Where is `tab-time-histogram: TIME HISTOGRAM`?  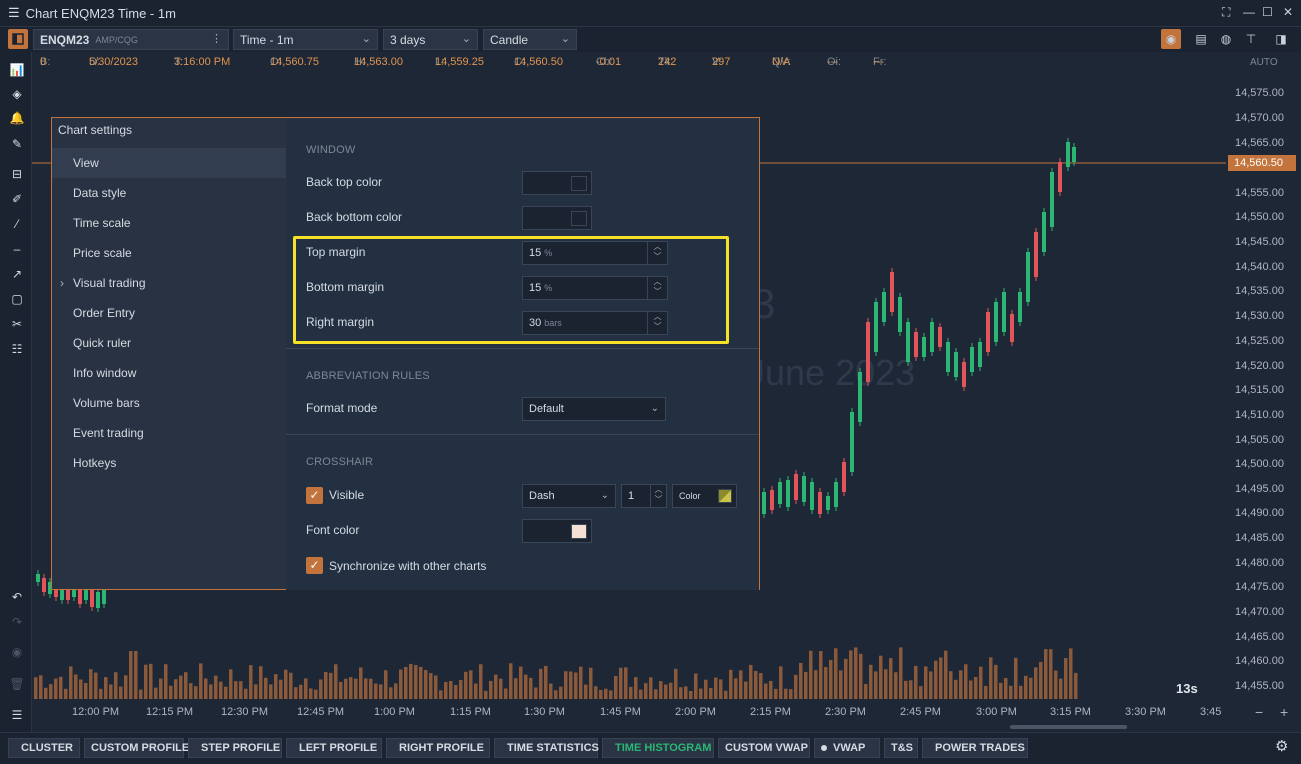 tab-time-histogram: TIME HISTOGRAM is located at coordinates (658, 748).